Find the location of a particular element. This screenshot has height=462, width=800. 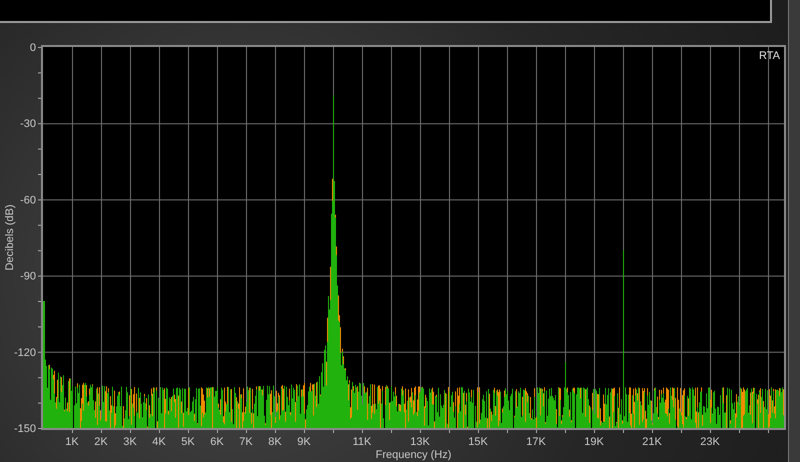

x-tick-label: 3K is located at coordinates (130, 442).